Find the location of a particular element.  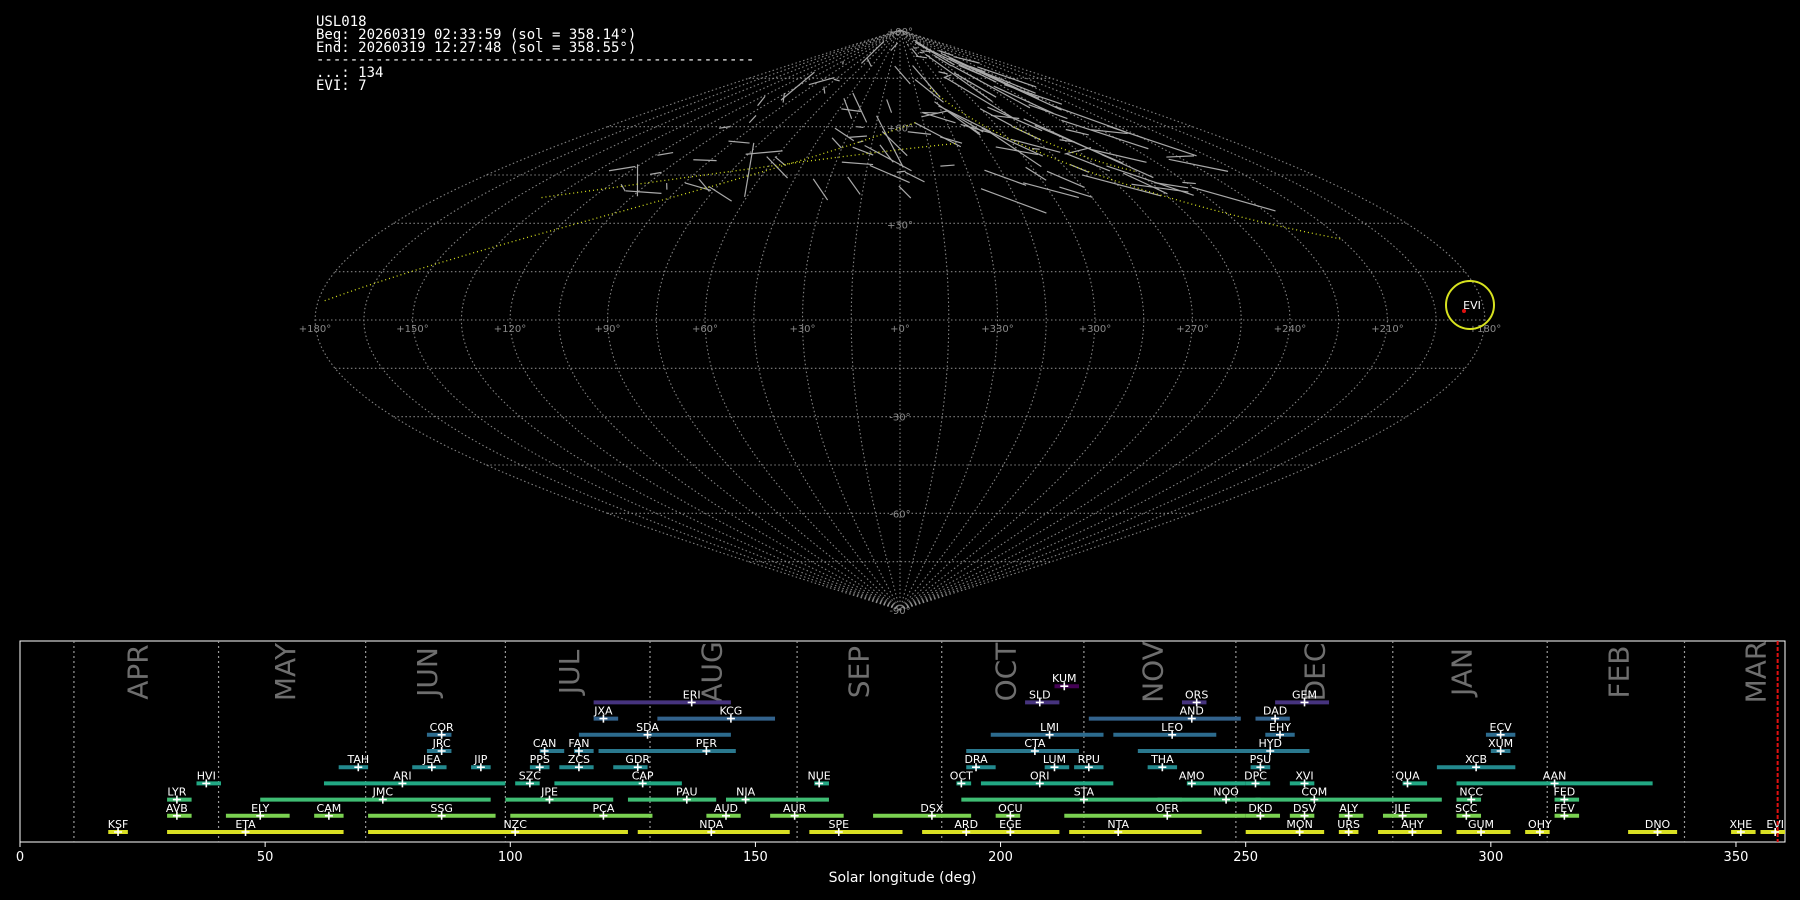

month-label: SEP is located at coordinates (858, 672).